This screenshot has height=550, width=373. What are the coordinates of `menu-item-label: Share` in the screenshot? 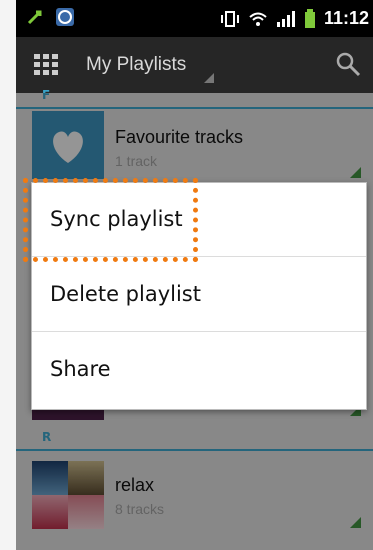 It's located at (80, 369).